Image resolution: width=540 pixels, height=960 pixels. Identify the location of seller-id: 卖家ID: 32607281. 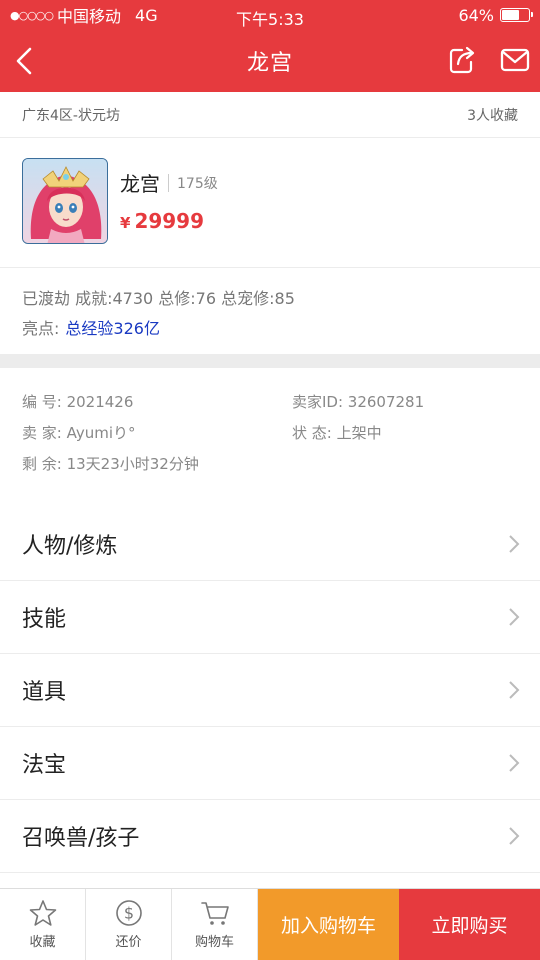
(358, 402).